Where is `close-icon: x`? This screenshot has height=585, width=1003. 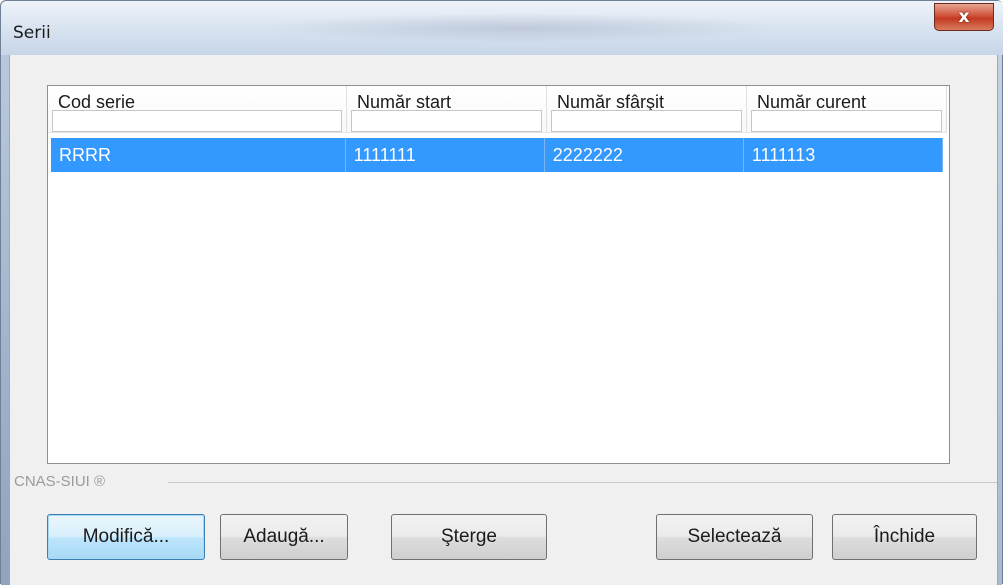 close-icon: x is located at coordinates (964, 17).